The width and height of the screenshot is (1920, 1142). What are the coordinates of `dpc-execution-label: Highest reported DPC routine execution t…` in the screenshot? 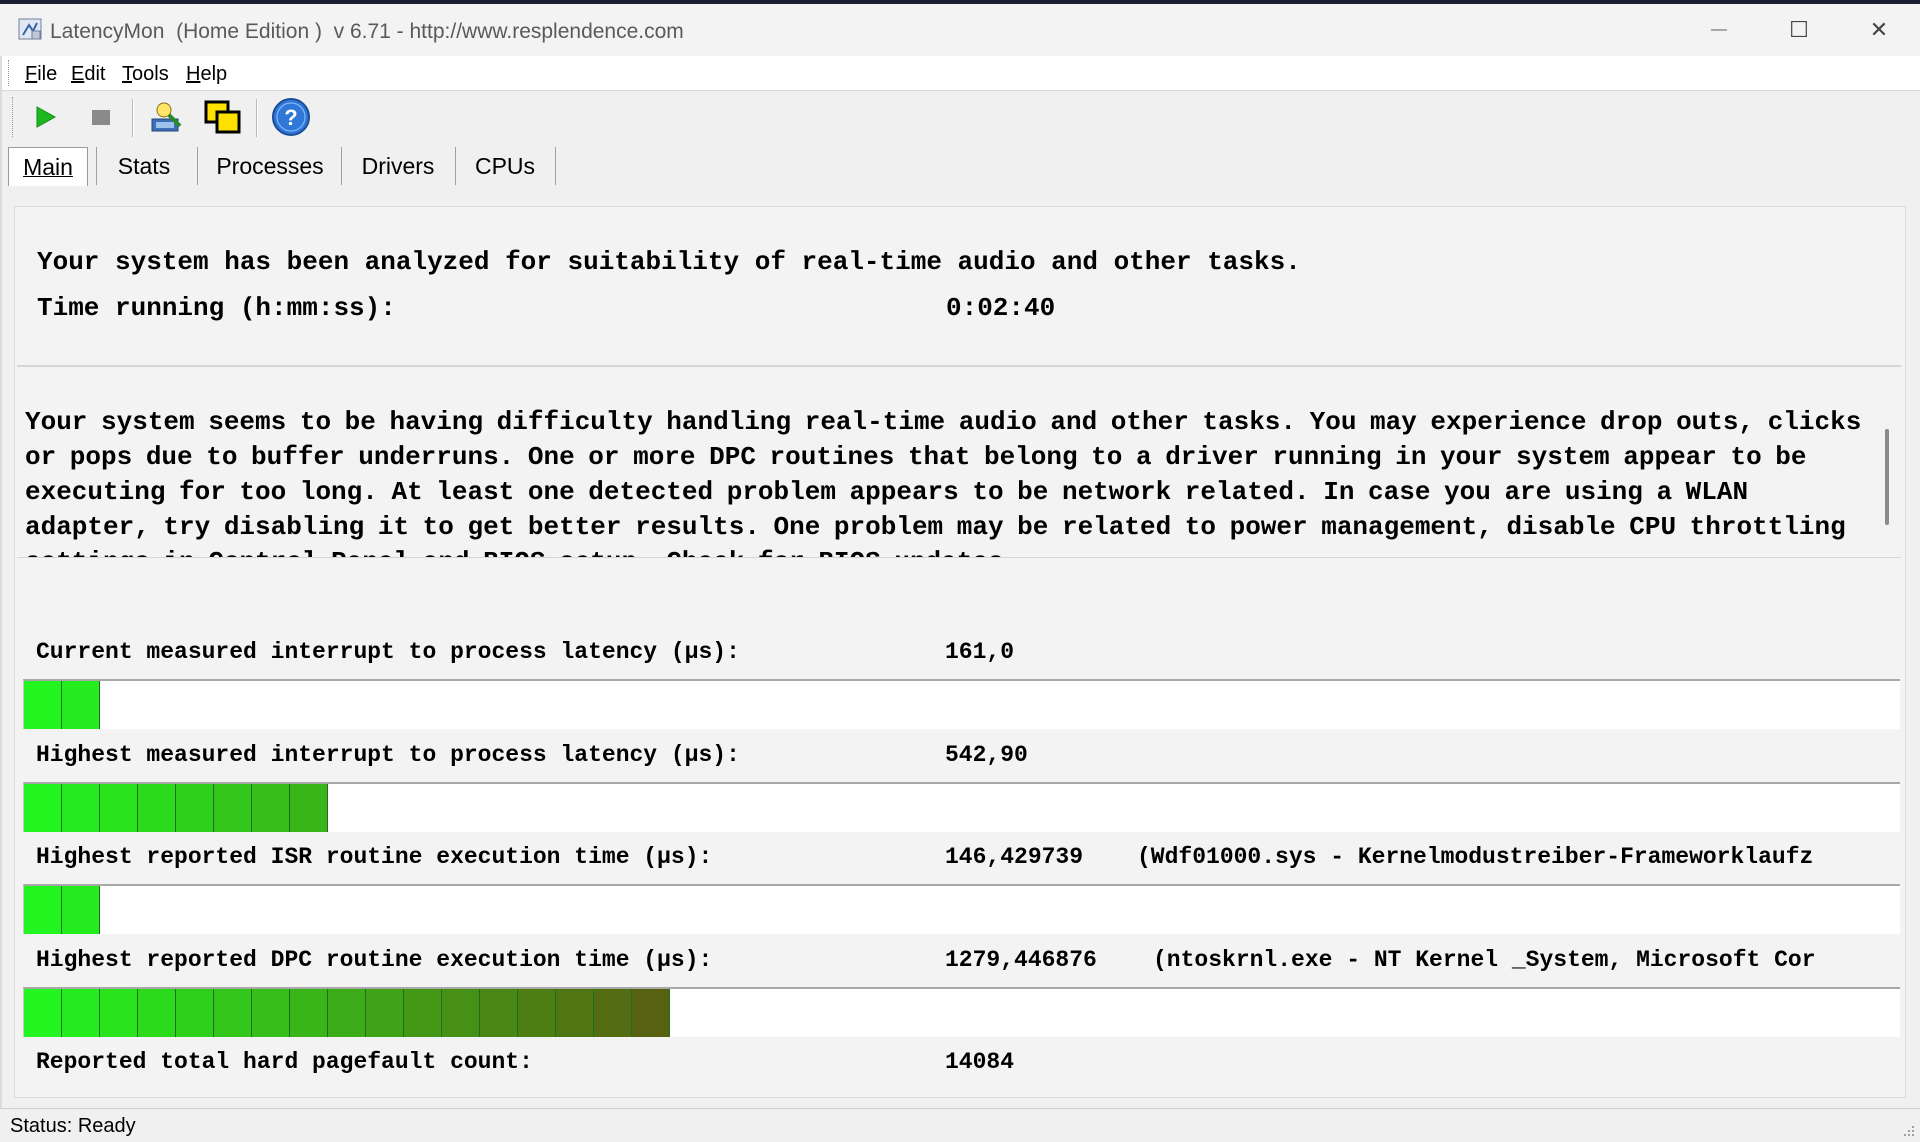 It's located at (374, 960).